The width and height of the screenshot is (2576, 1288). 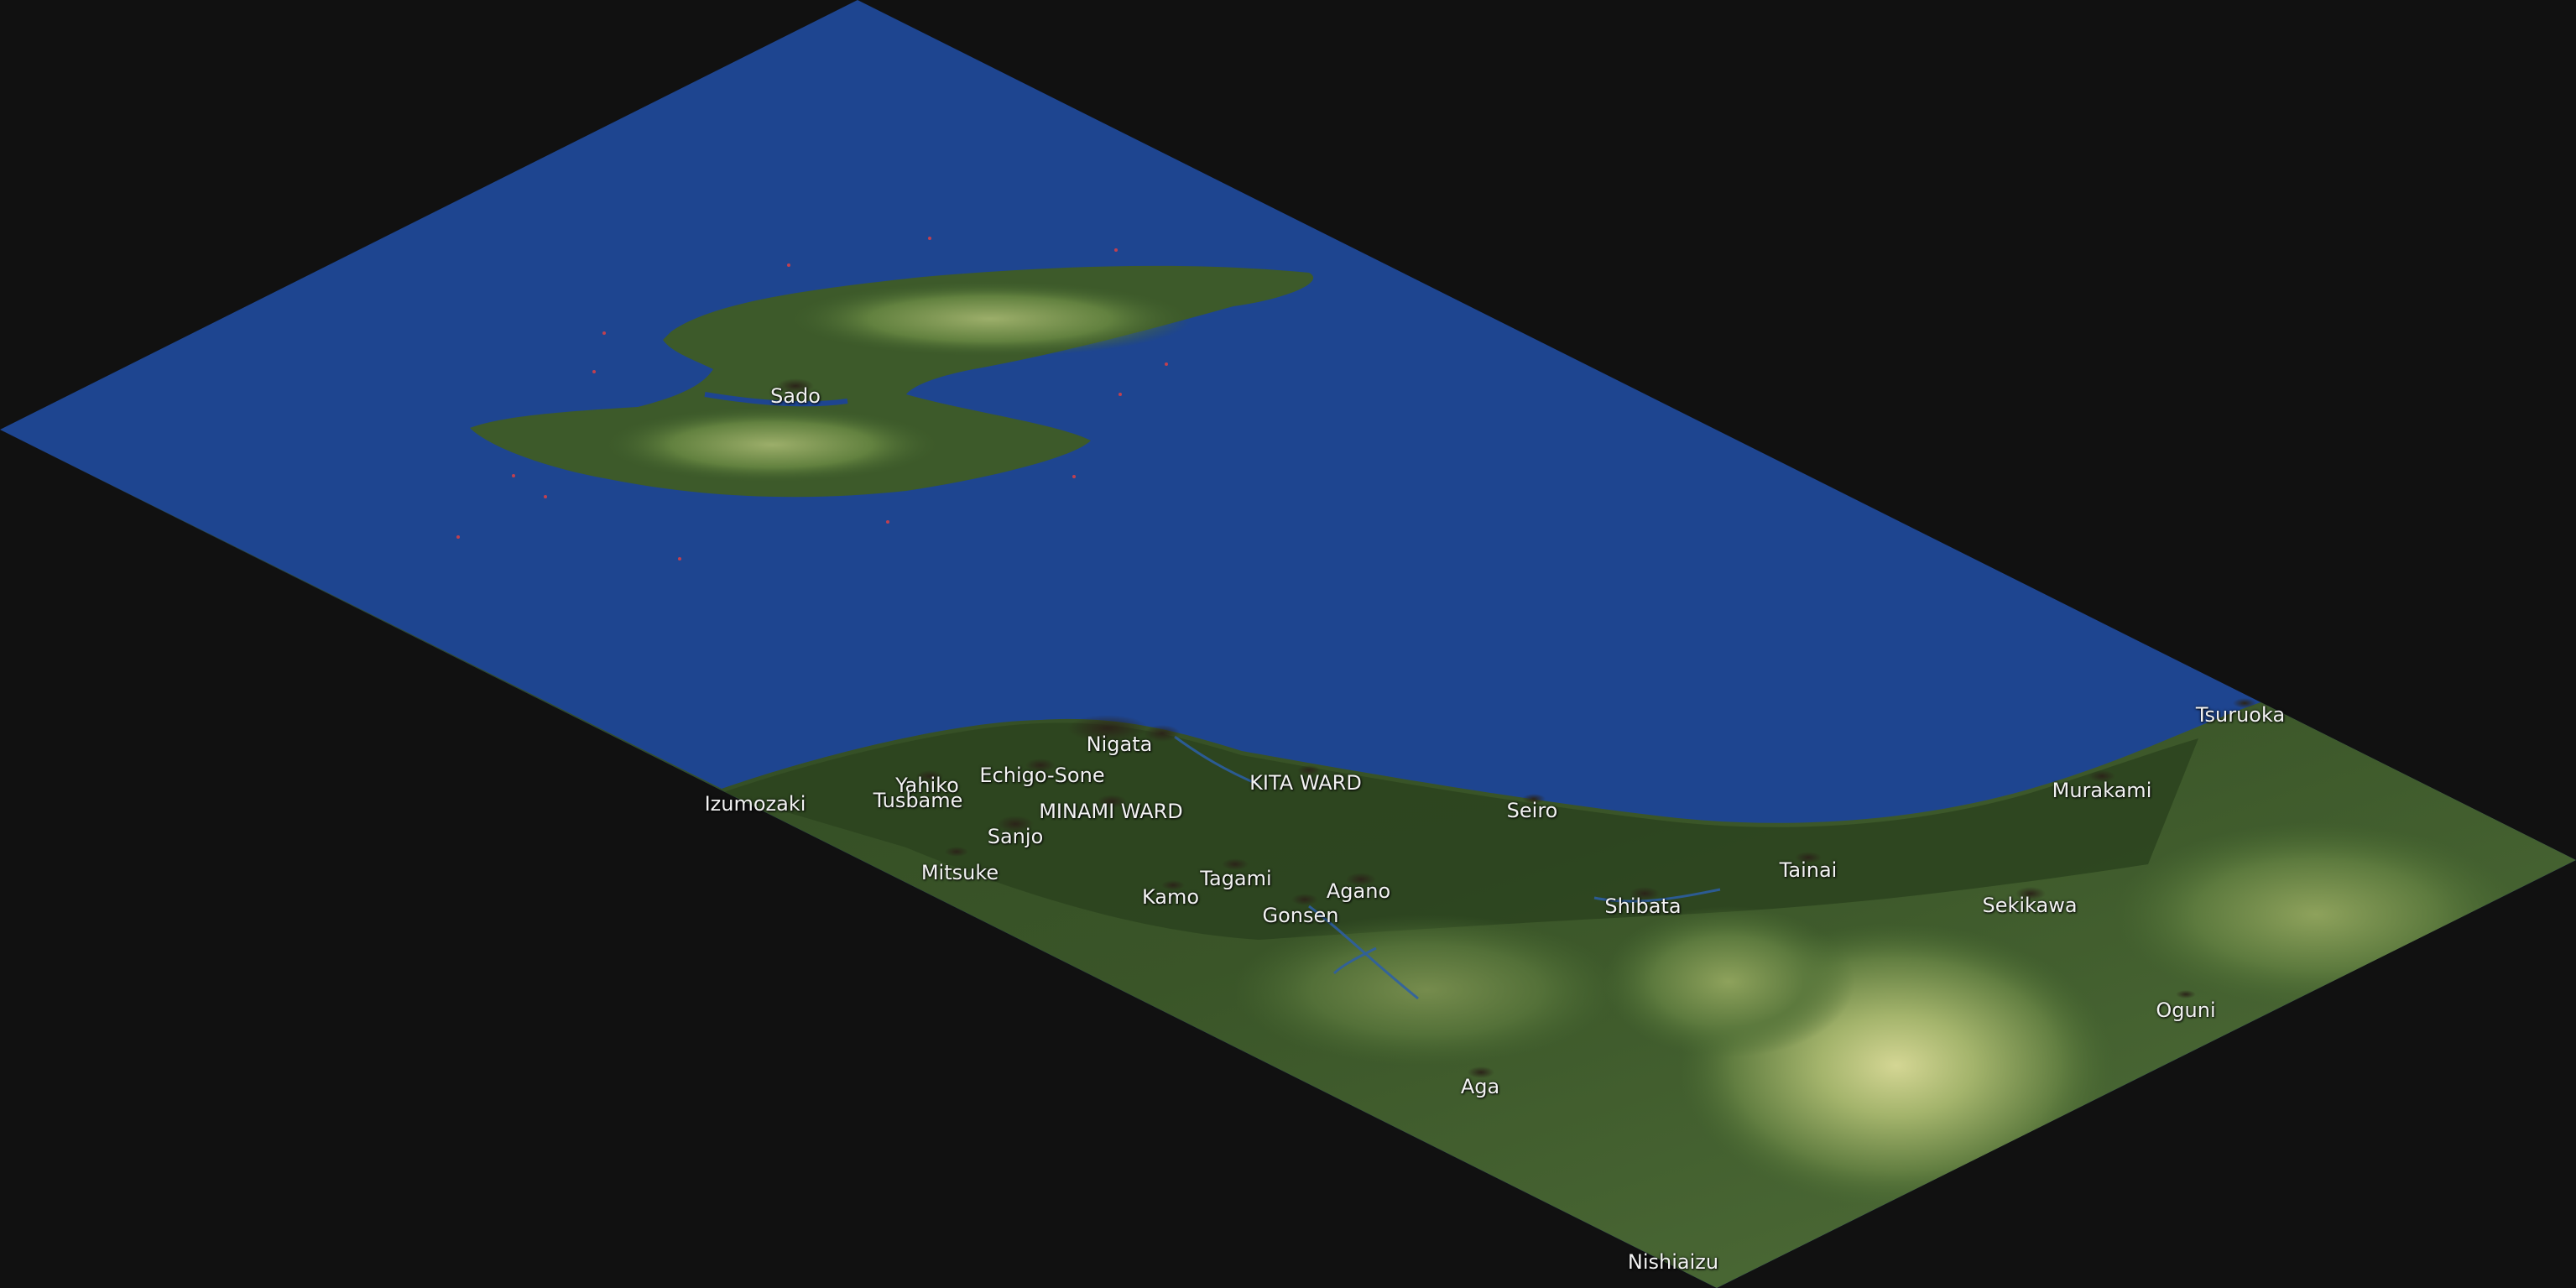 I want to click on mountains-east, so click(x=2316, y=915).